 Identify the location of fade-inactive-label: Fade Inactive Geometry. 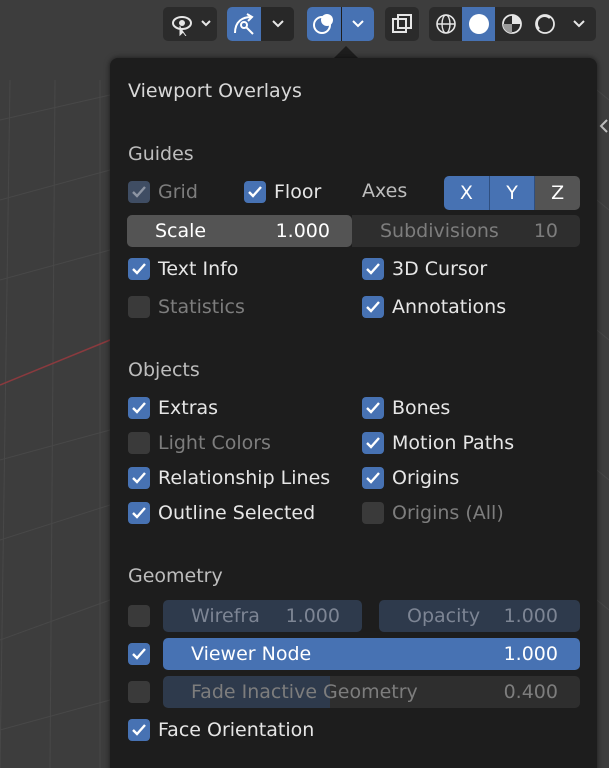
(304, 692).